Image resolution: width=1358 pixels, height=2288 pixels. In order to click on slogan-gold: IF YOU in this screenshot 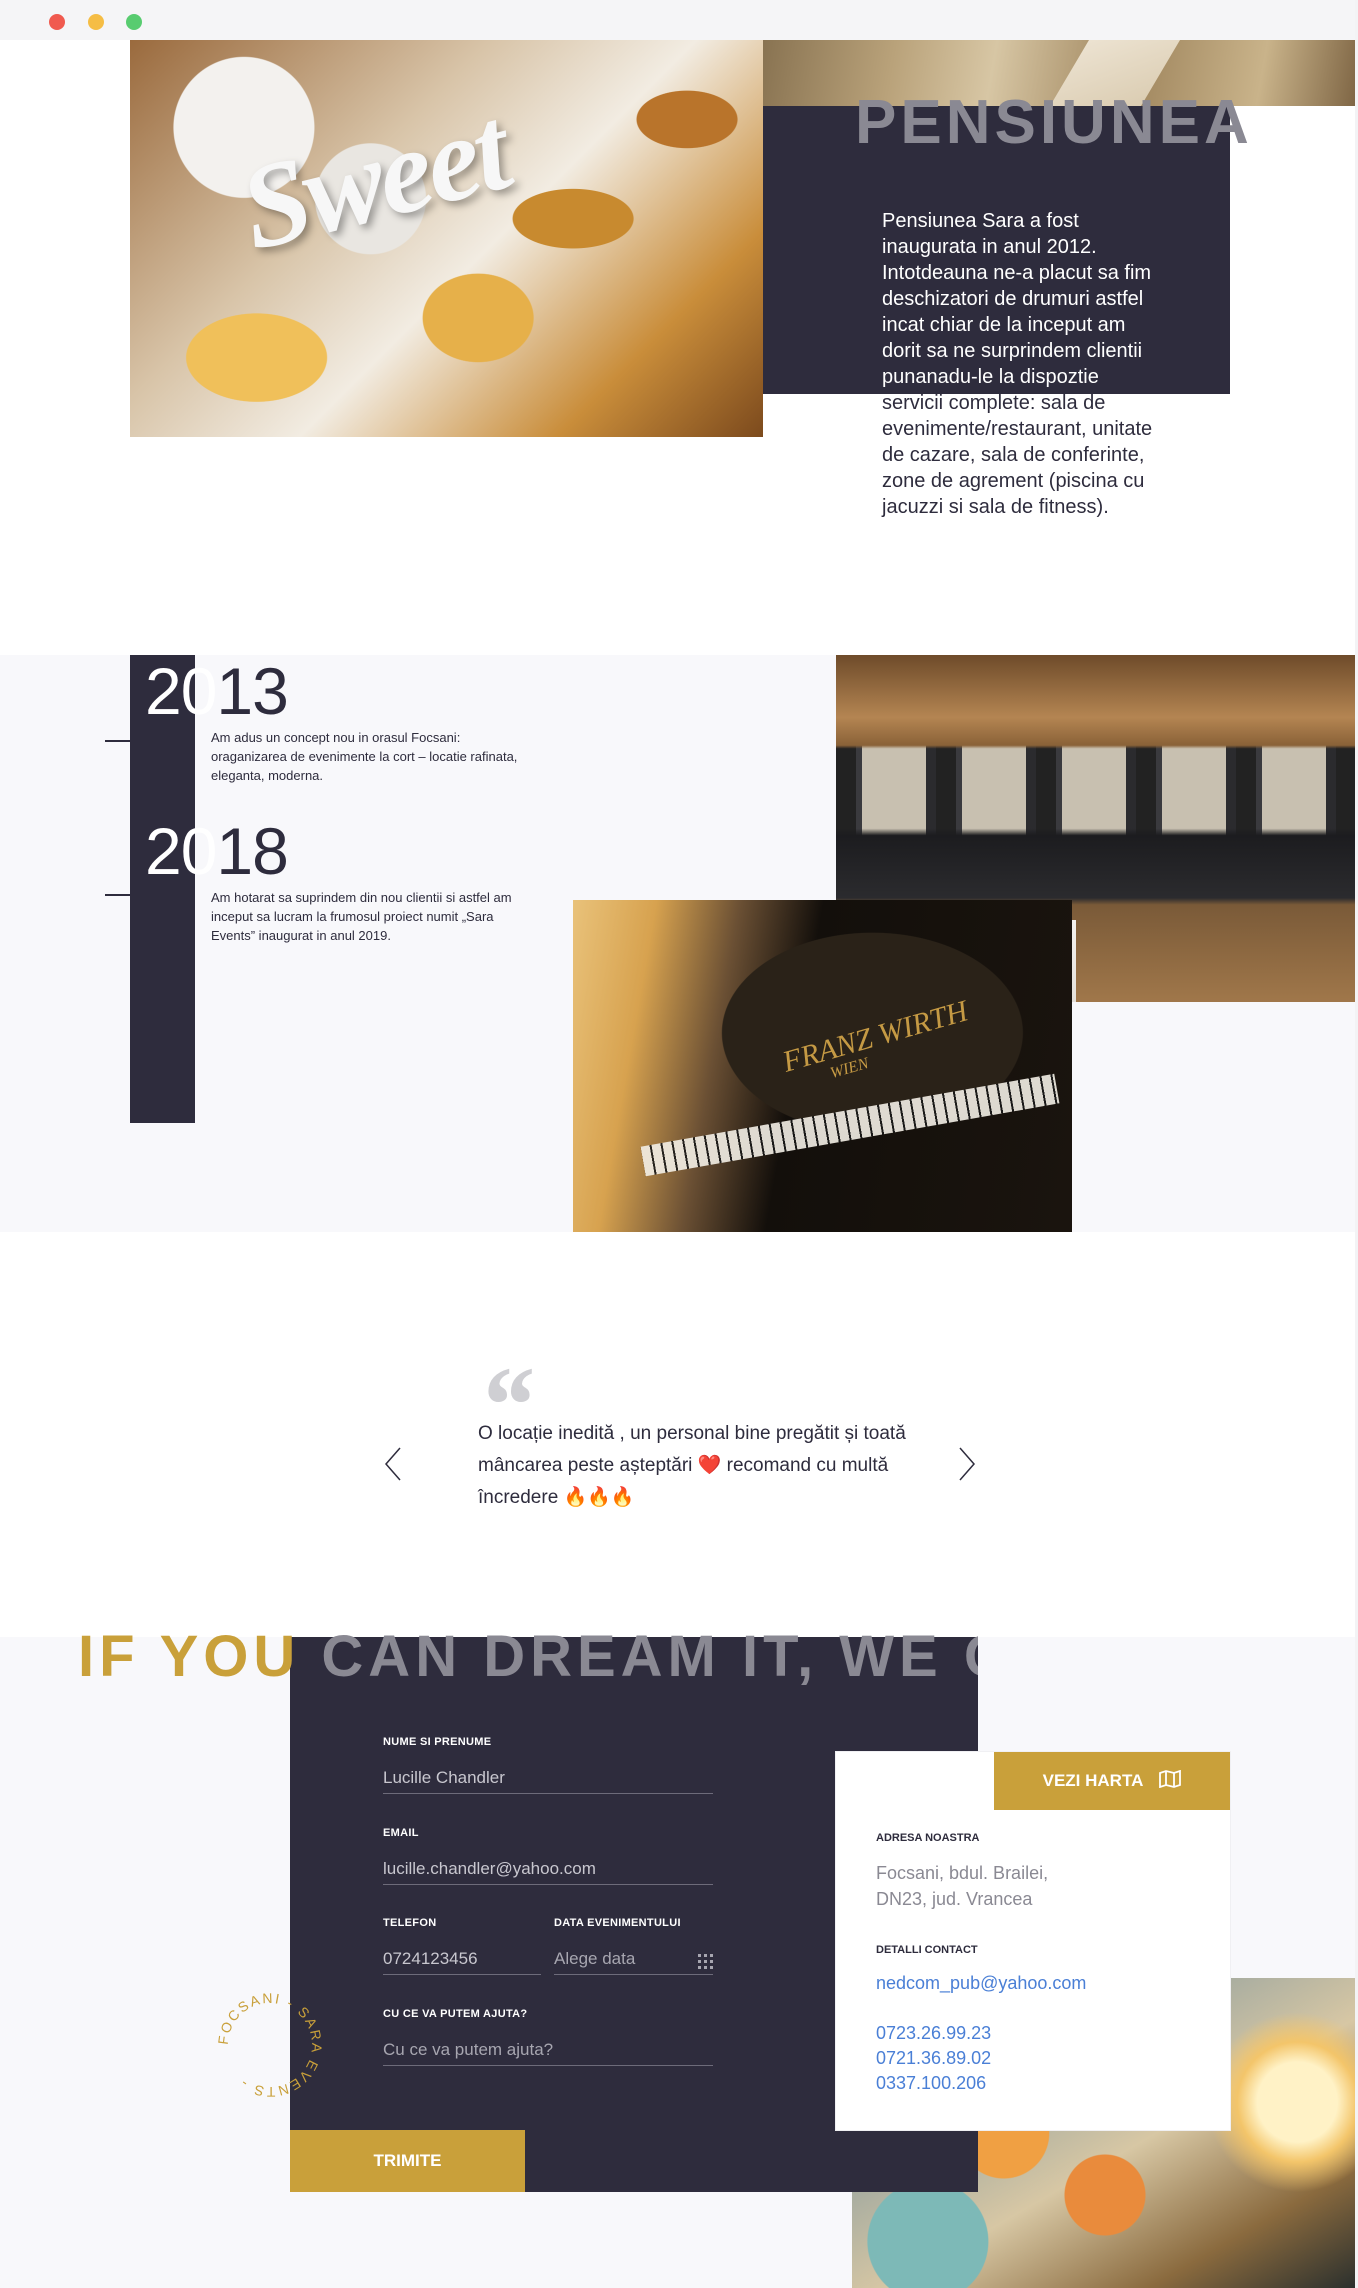, I will do `click(200, 1658)`.